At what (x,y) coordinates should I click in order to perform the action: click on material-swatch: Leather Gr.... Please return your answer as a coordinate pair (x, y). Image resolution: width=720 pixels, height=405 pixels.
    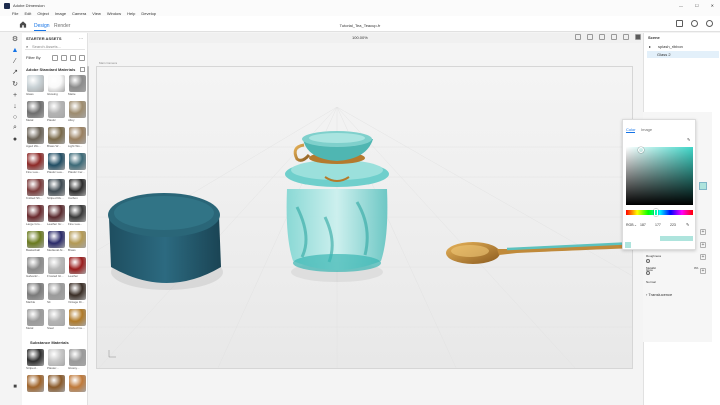
    Looking at the image, I should click on (57, 216).